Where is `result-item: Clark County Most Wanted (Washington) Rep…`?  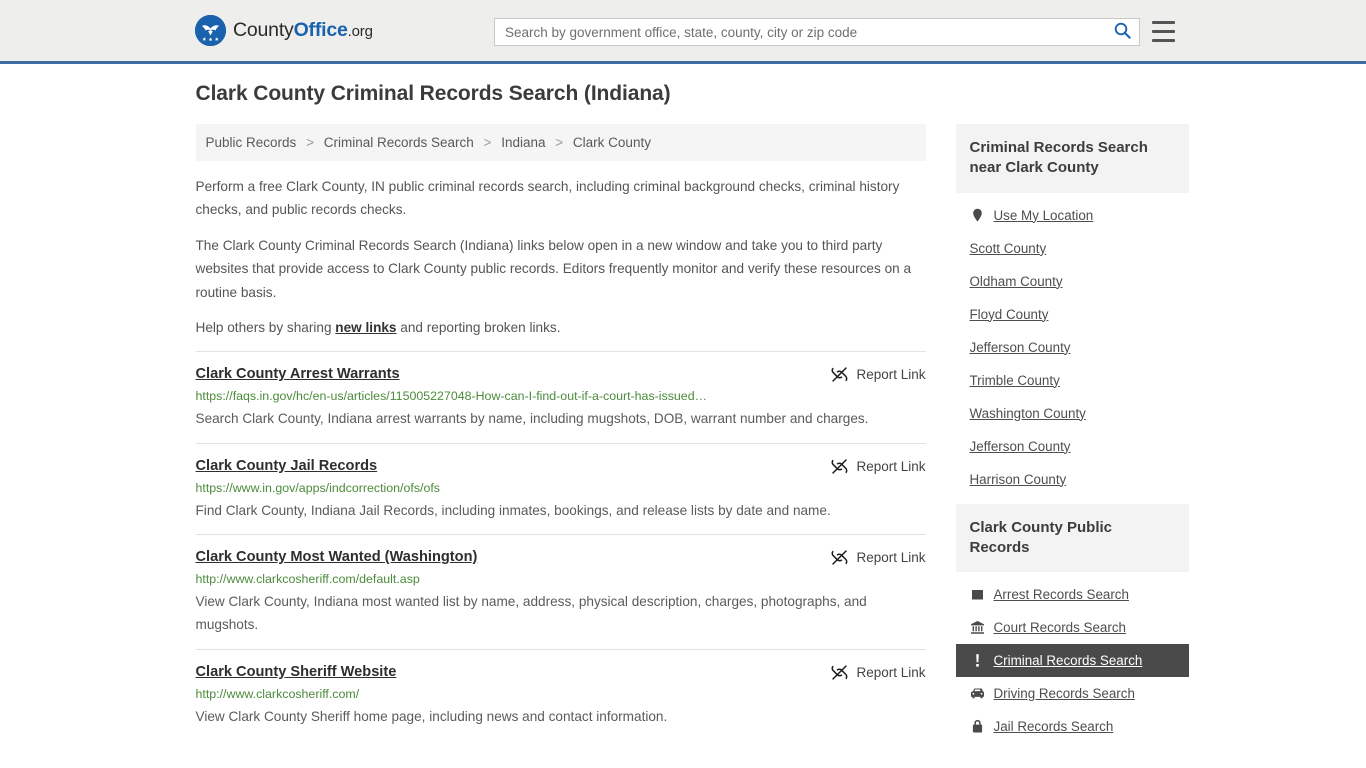 result-item: Clark County Most Wanted (Washington) Rep… is located at coordinates (560, 591).